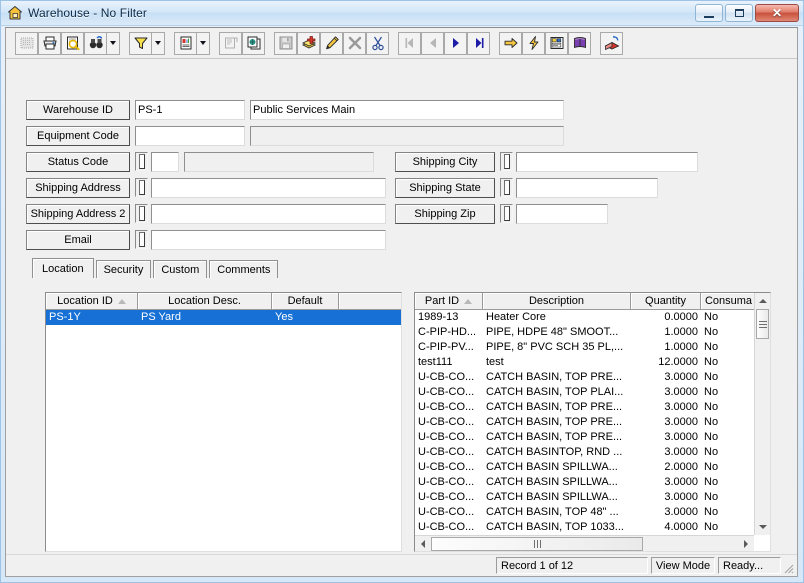 The height and width of the screenshot is (583, 804). I want to click on part-grid-horizontal-scrollbar, so click(584, 543).